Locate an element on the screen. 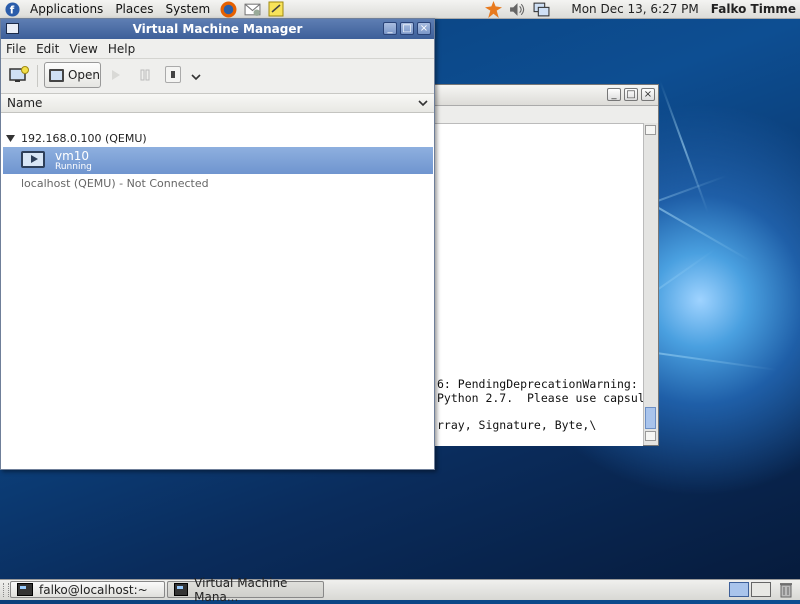 The image size is (800, 604). vm-name: vm10 is located at coordinates (72, 156).